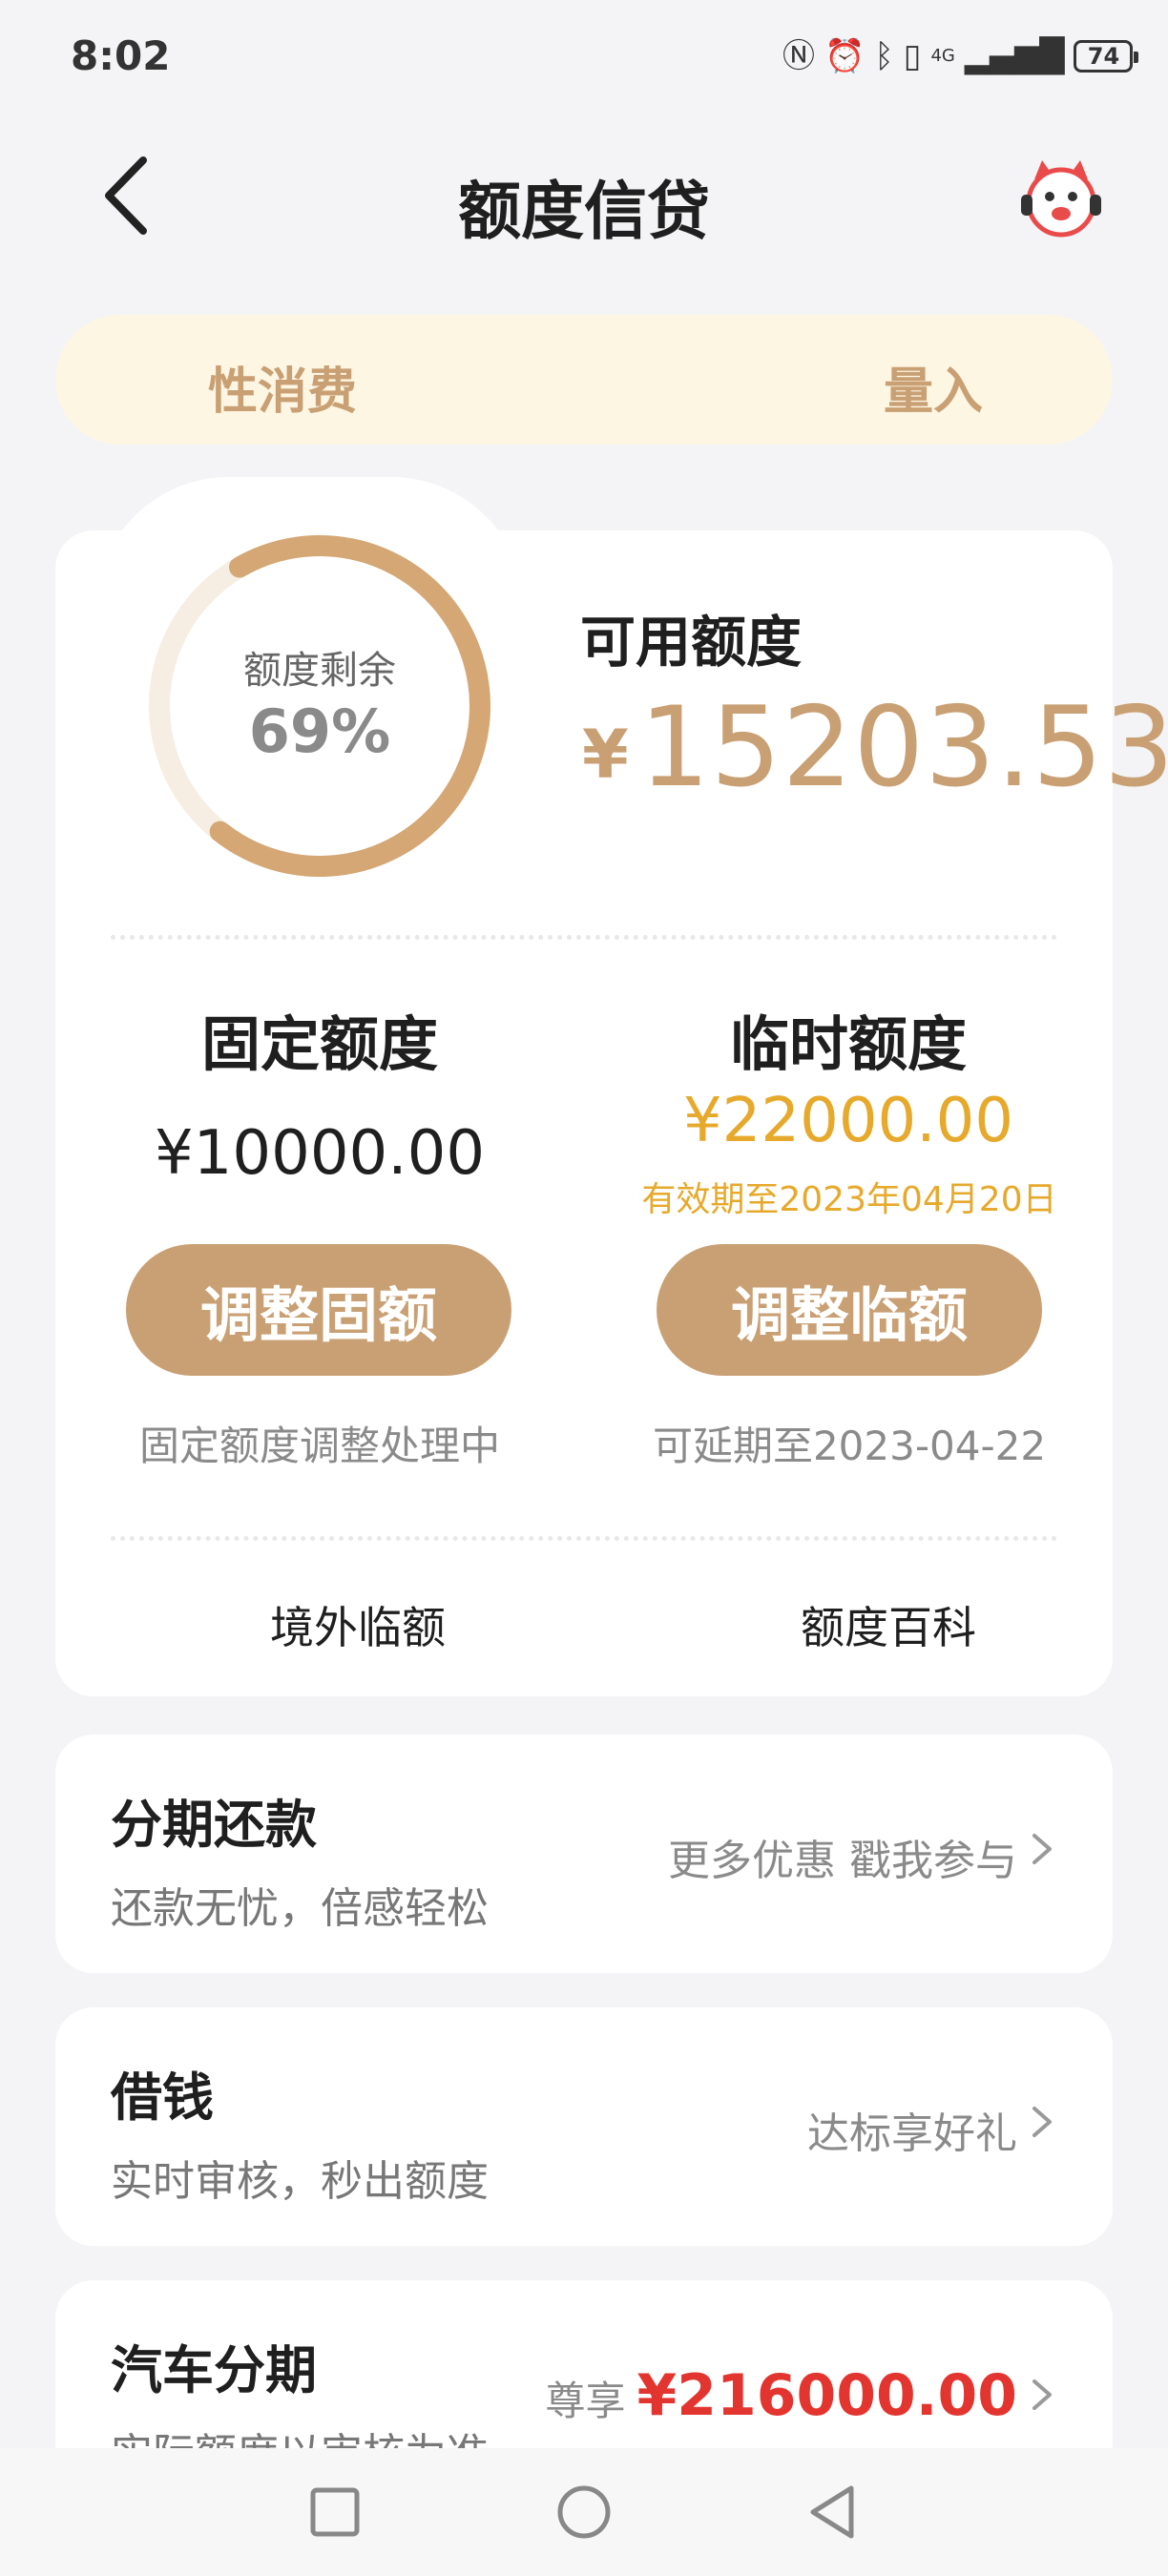 The width and height of the screenshot is (1168, 2576). What do you see at coordinates (849, 1310) in the screenshot?
I see `adjust-temp-credit-button: 调整临额` at bounding box center [849, 1310].